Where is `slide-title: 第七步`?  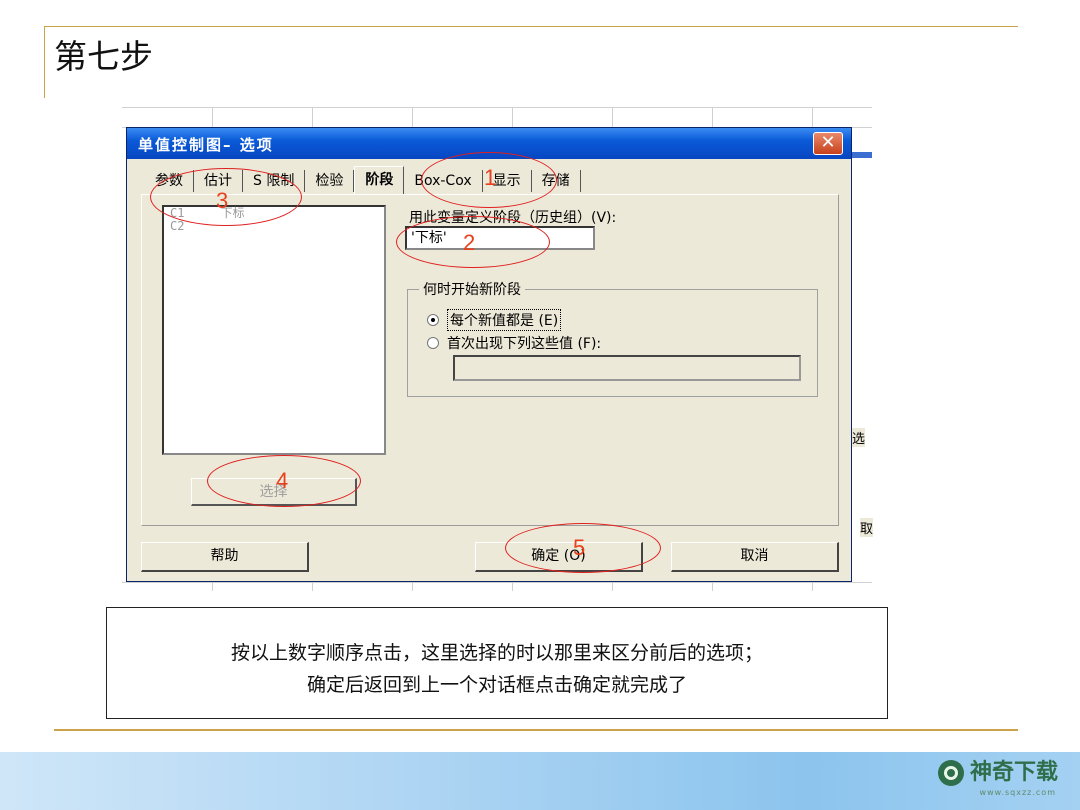
slide-title: 第七步 is located at coordinates (103, 56).